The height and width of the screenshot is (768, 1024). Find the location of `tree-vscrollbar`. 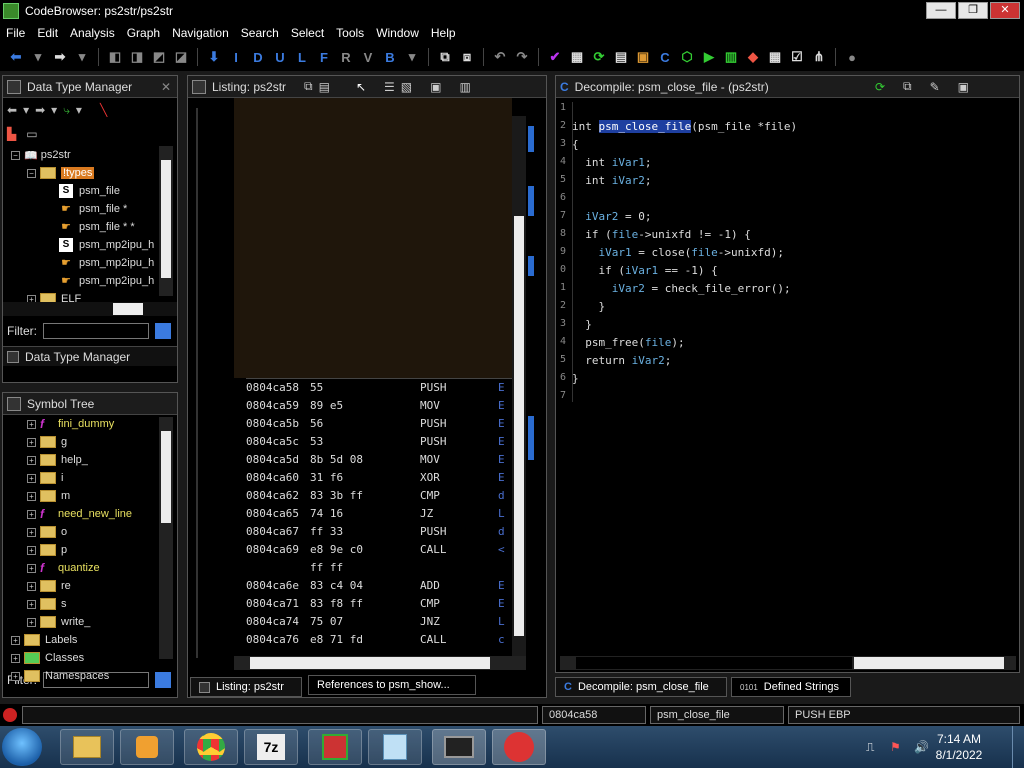

tree-vscrollbar is located at coordinates (166, 221).